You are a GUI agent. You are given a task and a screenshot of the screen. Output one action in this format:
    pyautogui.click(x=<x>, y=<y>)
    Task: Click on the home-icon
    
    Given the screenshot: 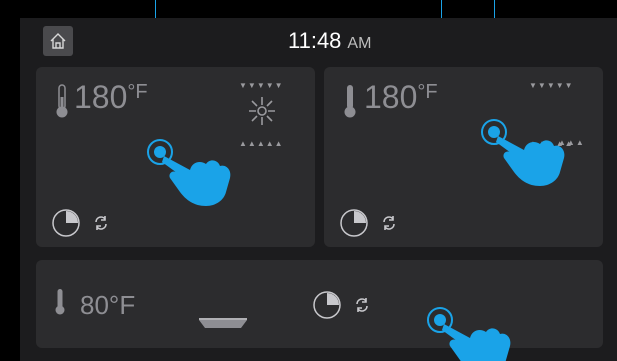 What is the action you would take?
    pyautogui.click(x=58, y=41)
    